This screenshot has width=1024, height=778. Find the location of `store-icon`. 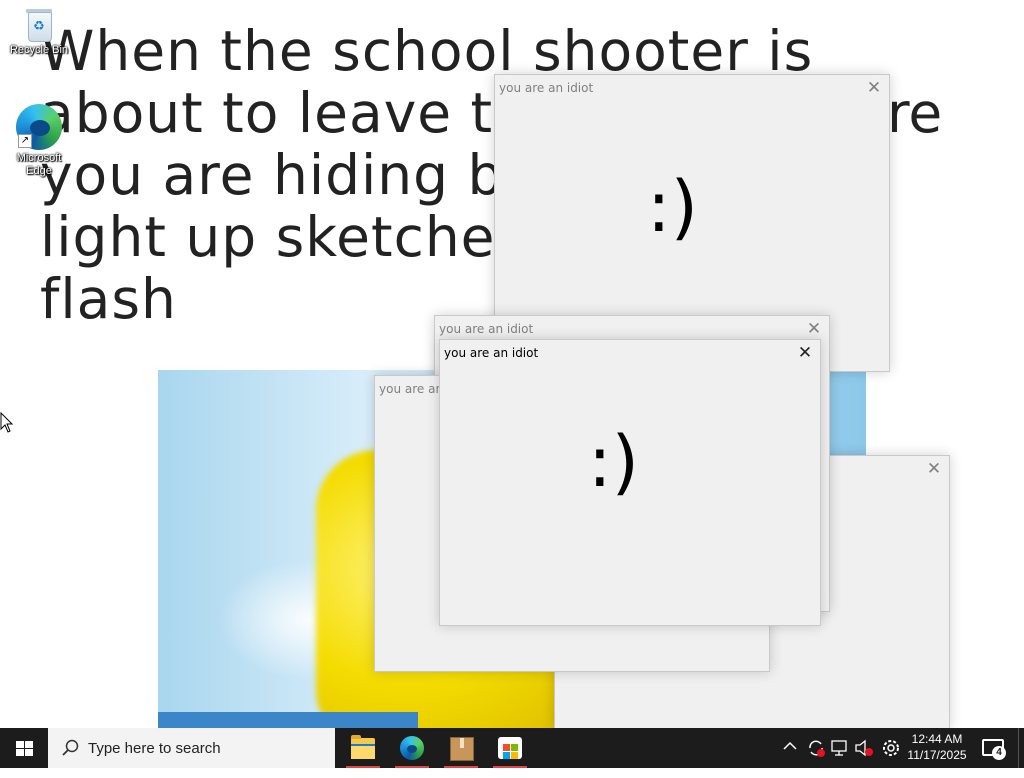

store-icon is located at coordinates (510, 748).